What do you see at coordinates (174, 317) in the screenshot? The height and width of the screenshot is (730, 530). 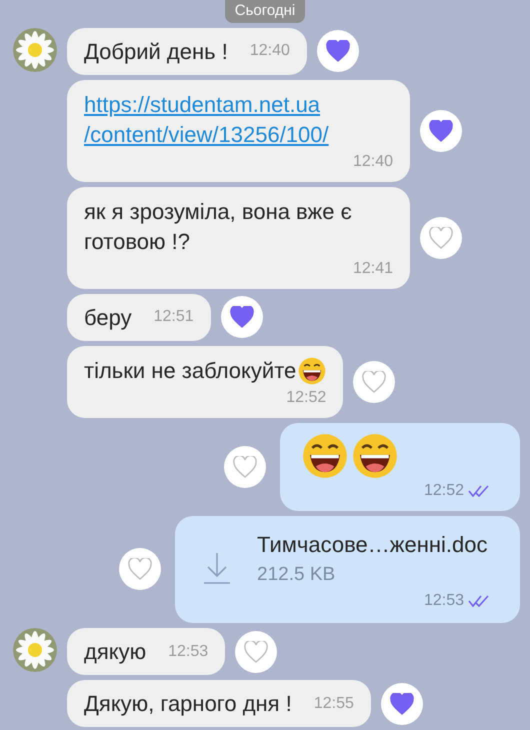 I see `message-time: 12:51` at bounding box center [174, 317].